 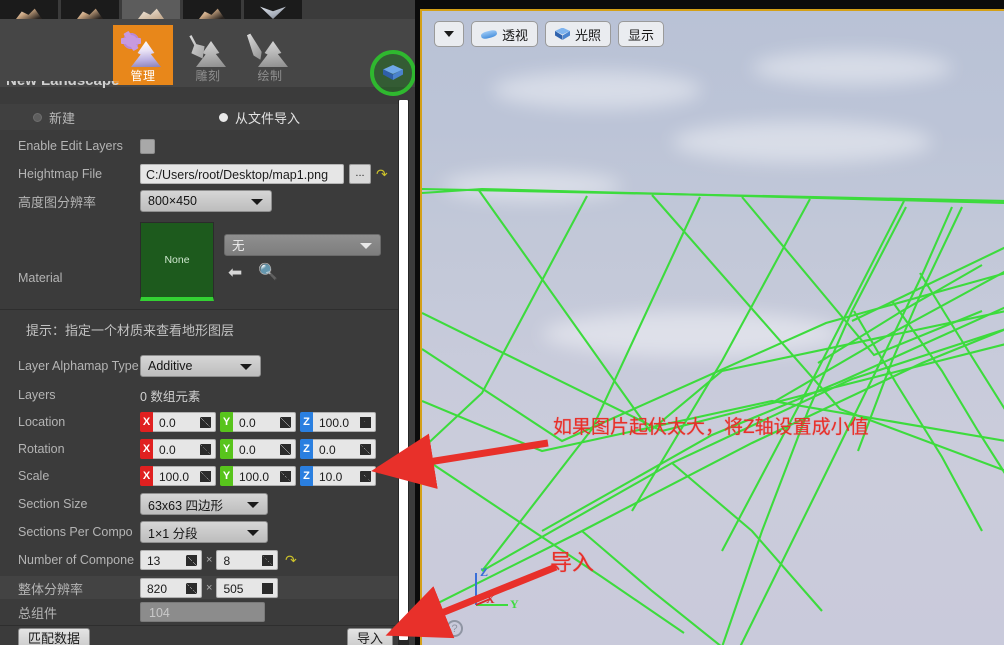 What do you see at coordinates (460, 461) in the screenshot?
I see `arrow-to-z-scale` at bounding box center [460, 461].